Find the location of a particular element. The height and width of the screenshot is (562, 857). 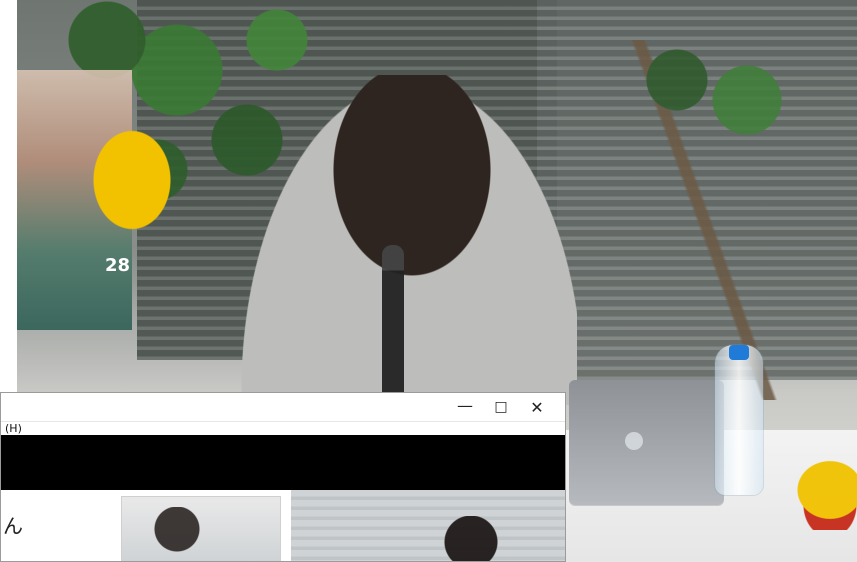

thumbnail-person is located at coordinates (177, 534).